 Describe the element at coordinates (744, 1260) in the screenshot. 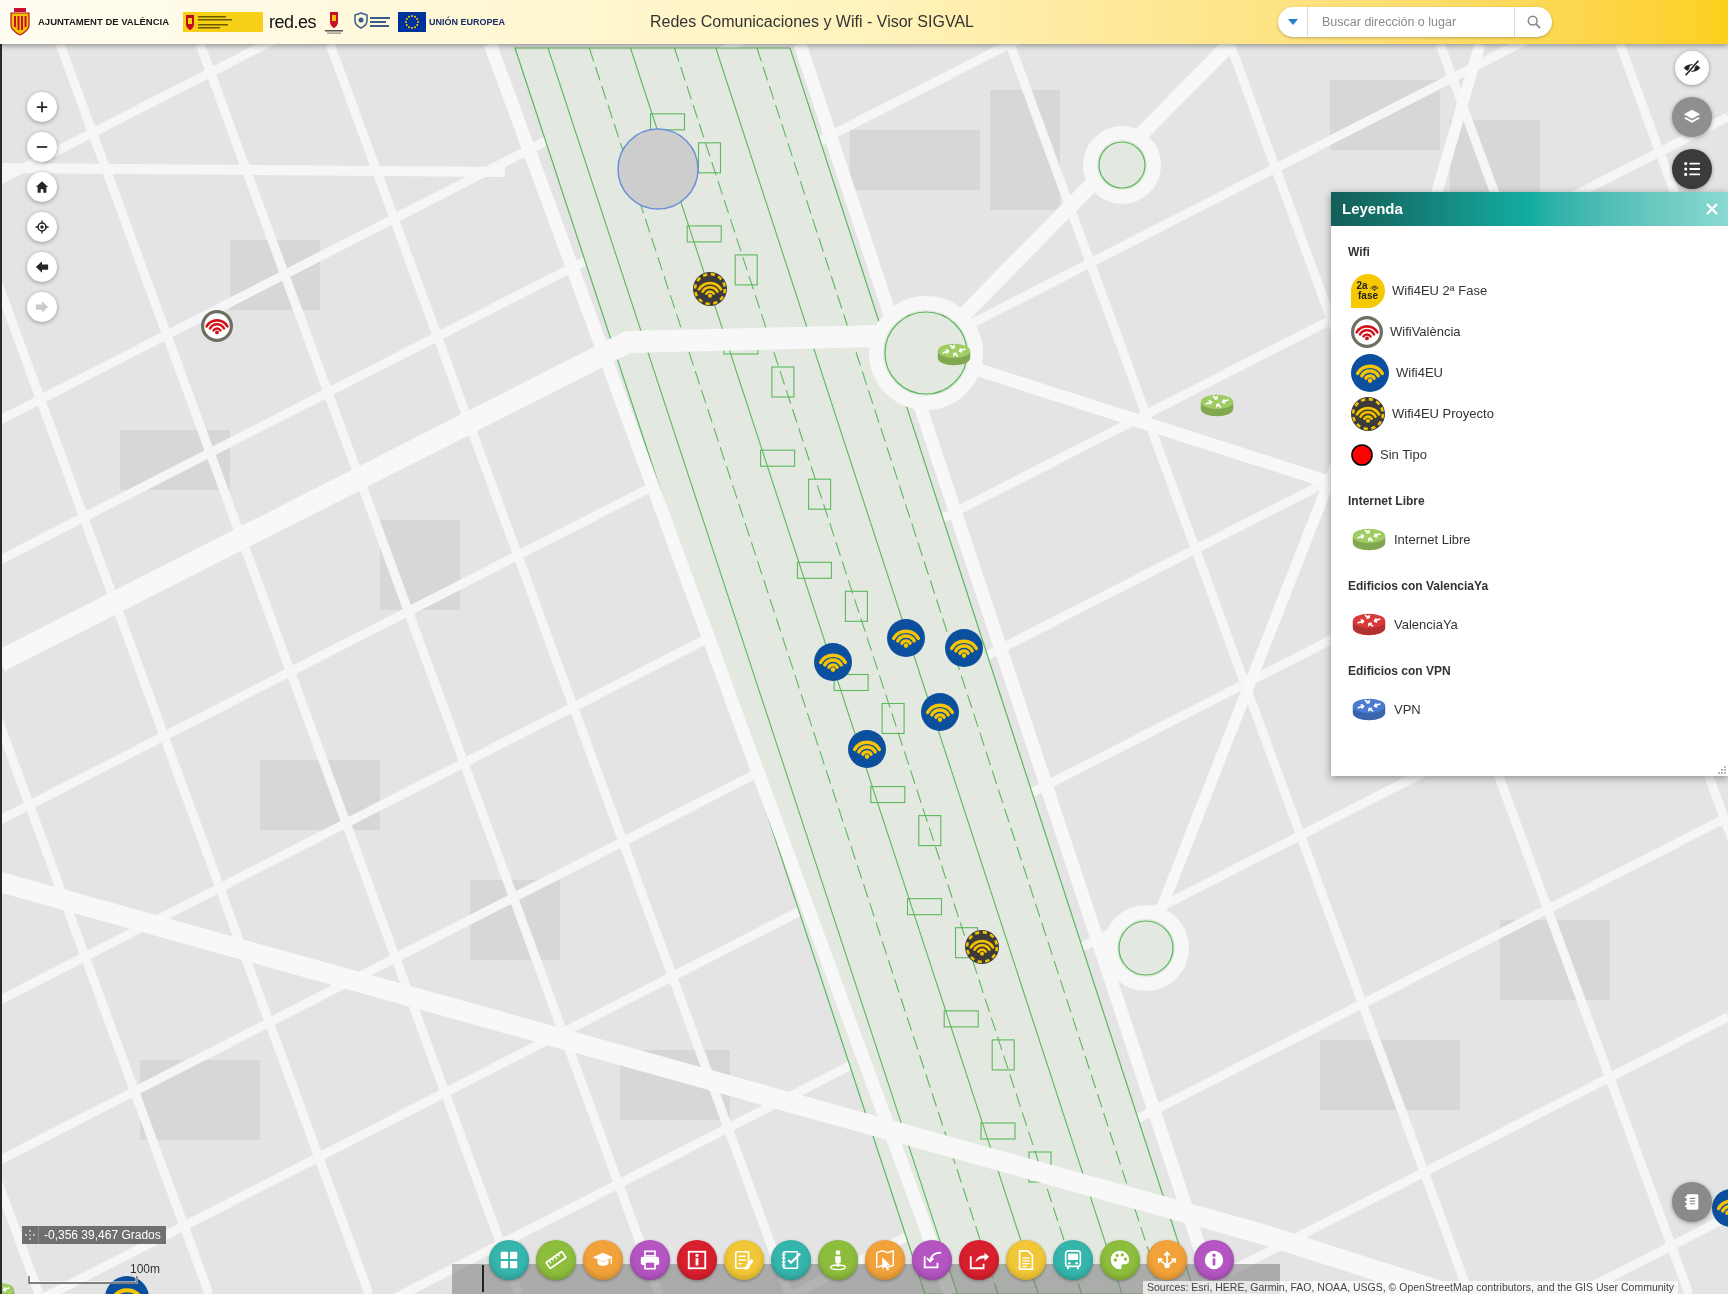

I see `notepad-pencil-icon` at that location.